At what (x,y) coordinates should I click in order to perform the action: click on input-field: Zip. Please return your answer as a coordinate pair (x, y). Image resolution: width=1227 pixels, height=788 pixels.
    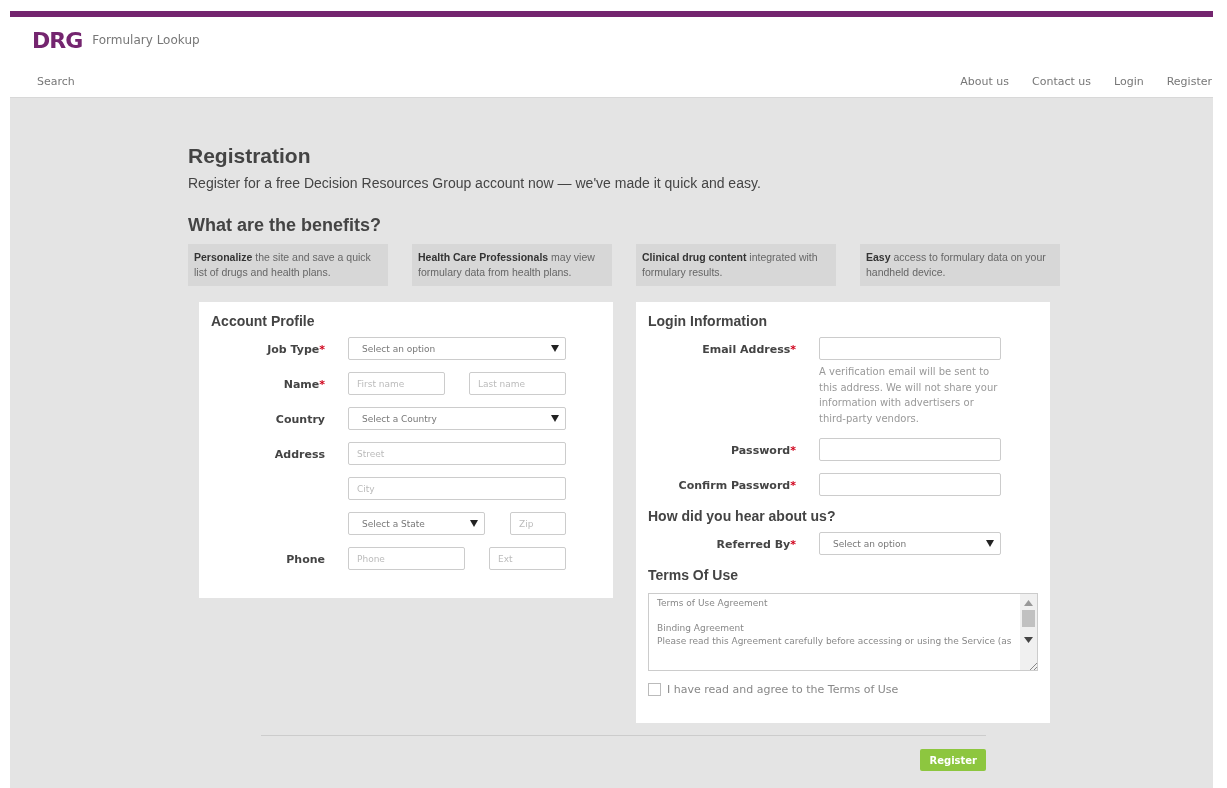
    Looking at the image, I should click on (538, 523).